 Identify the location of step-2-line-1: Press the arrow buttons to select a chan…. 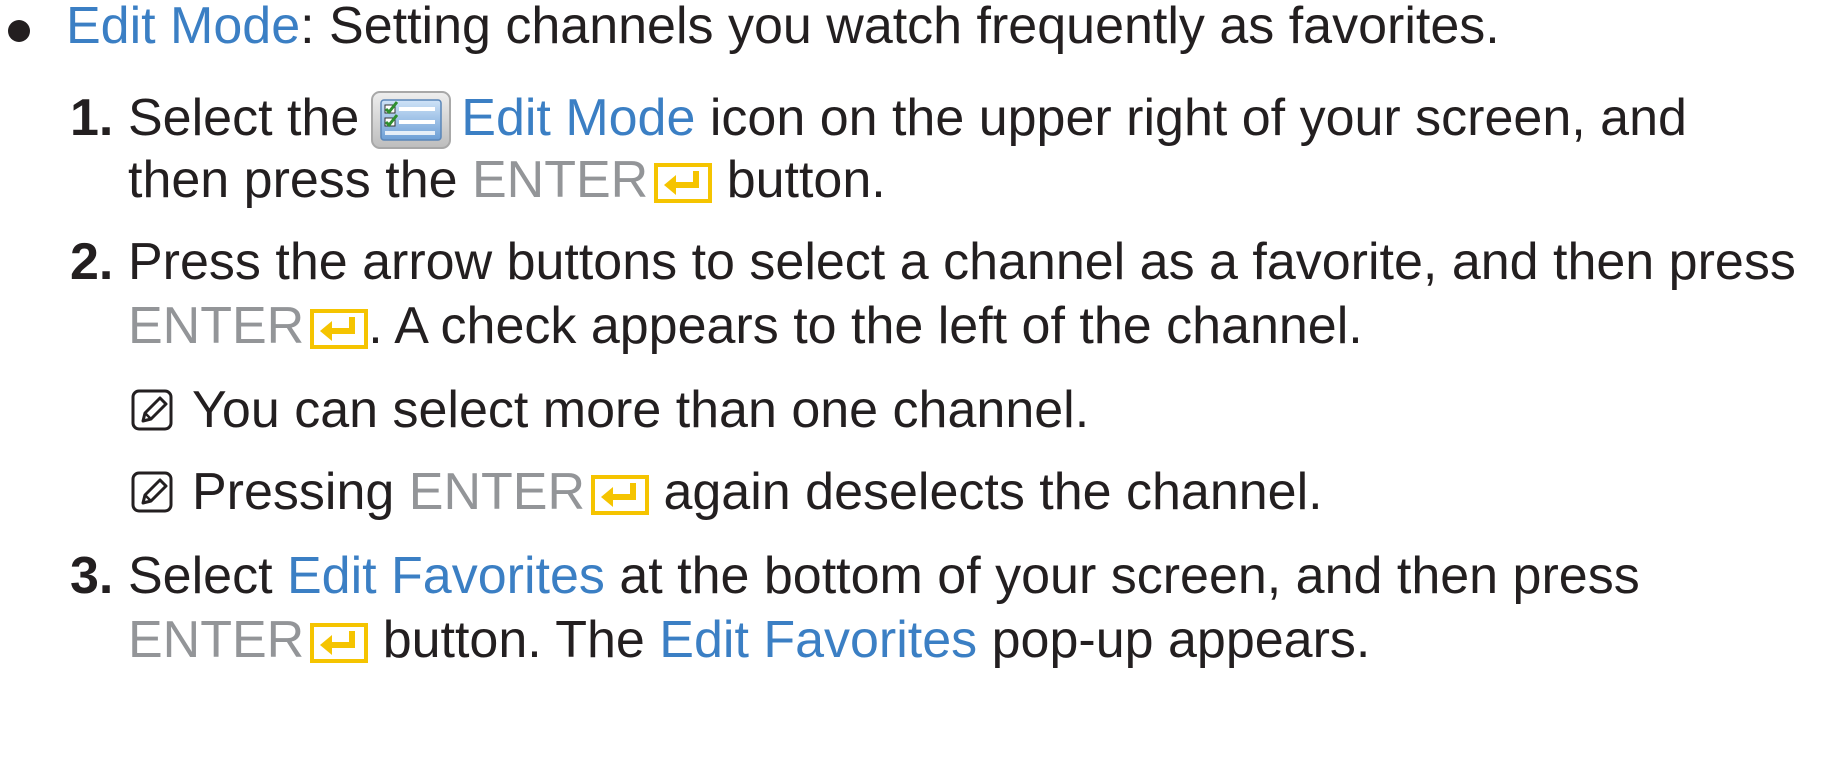
(962, 262).